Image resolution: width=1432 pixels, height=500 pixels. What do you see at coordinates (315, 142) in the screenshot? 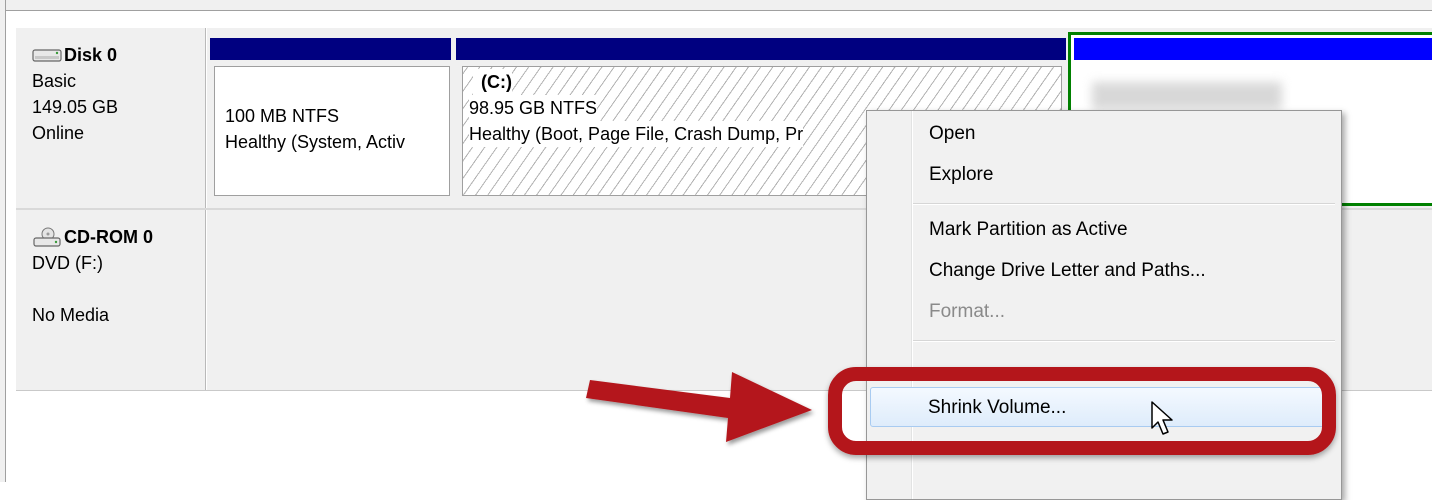
I see `partition-0-health: Healthy (System, Activ` at bounding box center [315, 142].